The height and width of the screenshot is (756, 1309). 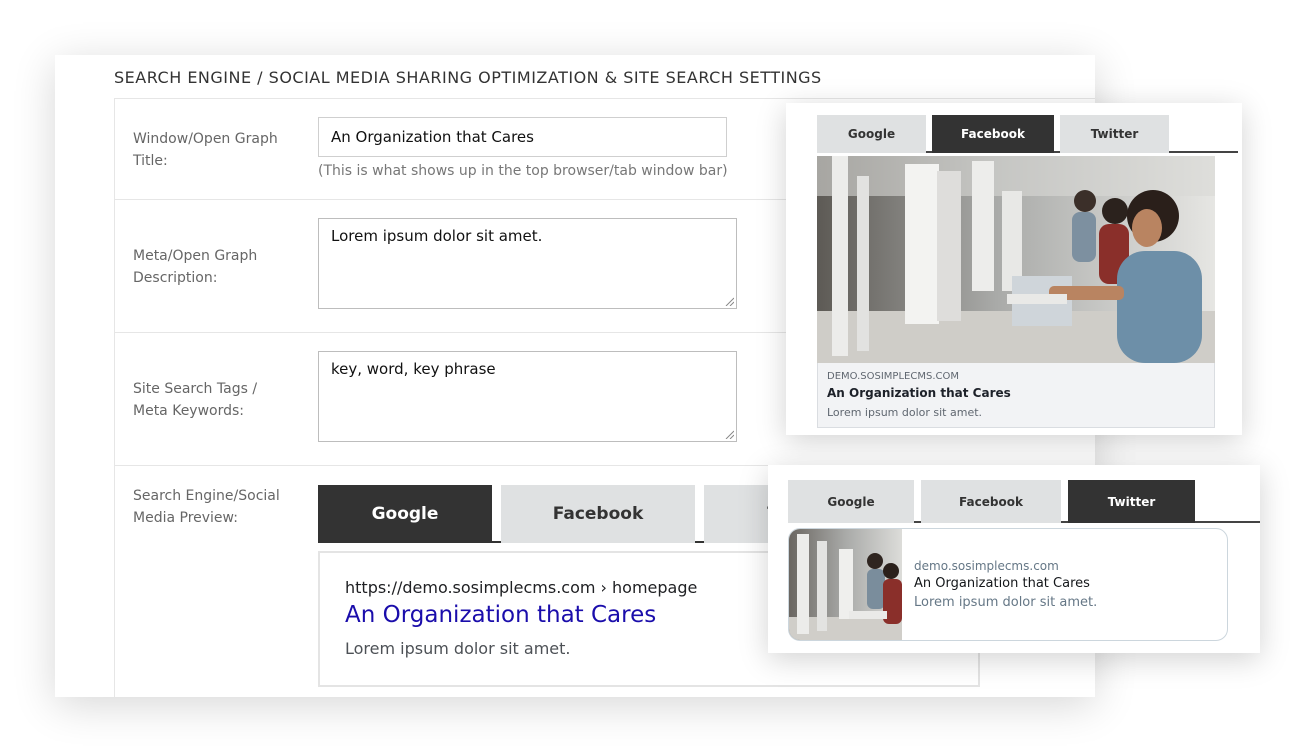 I want to click on facebook-preview-domain: DEMO.SOSIMPLECMS.COM, so click(x=893, y=376).